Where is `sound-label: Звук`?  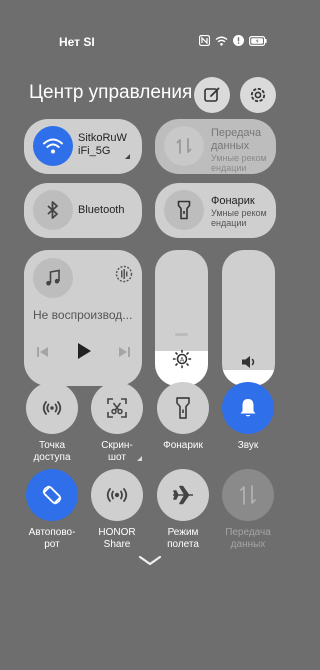
sound-label: Звук is located at coordinates (248, 446).